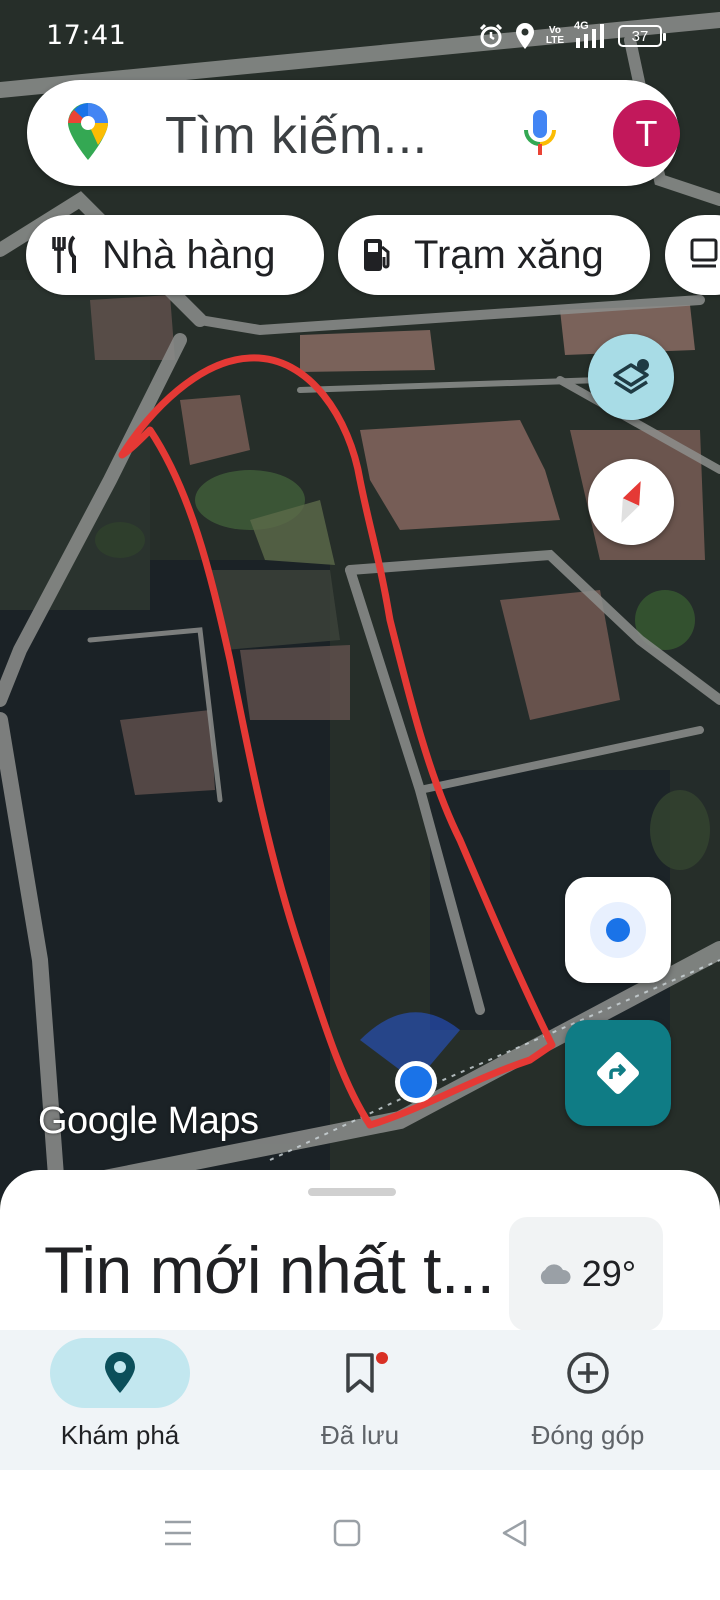  Describe the element at coordinates (554, 35) in the screenshot. I see `volte-indicator: Vo LTE` at that location.